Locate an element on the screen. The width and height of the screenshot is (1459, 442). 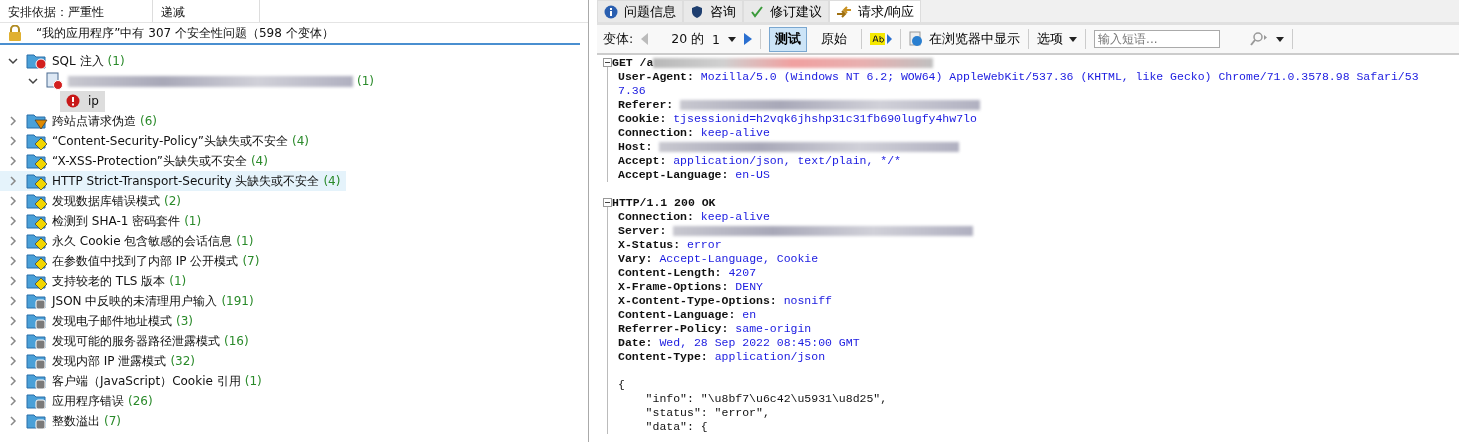
check-icon is located at coordinates (757, 11).